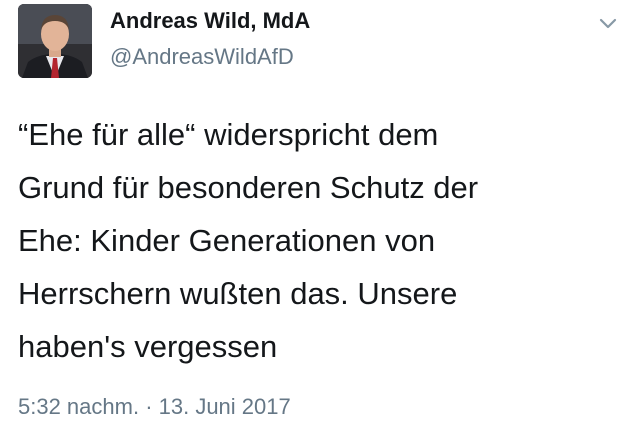  What do you see at coordinates (228, 134) in the screenshot?
I see `tweet-text-line: “Ehe für alle“ widerspricht dem` at bounding box center [228, 134].